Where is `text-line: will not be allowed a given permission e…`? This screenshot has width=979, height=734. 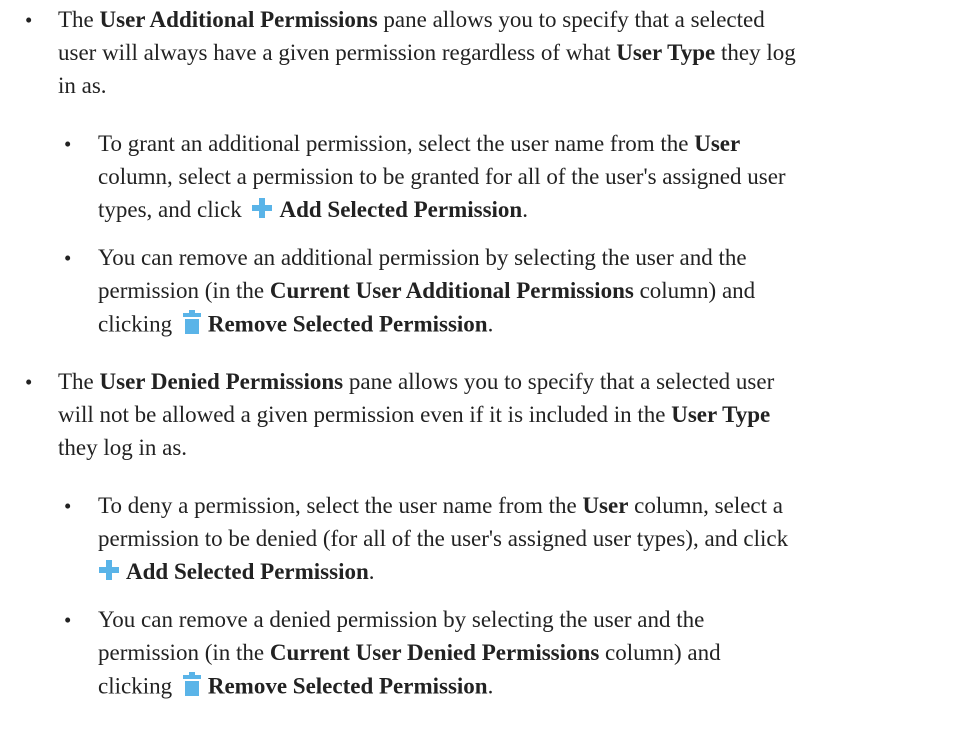 text-line: will not be allowed a given permission e… is located at coordinates (414, 414).